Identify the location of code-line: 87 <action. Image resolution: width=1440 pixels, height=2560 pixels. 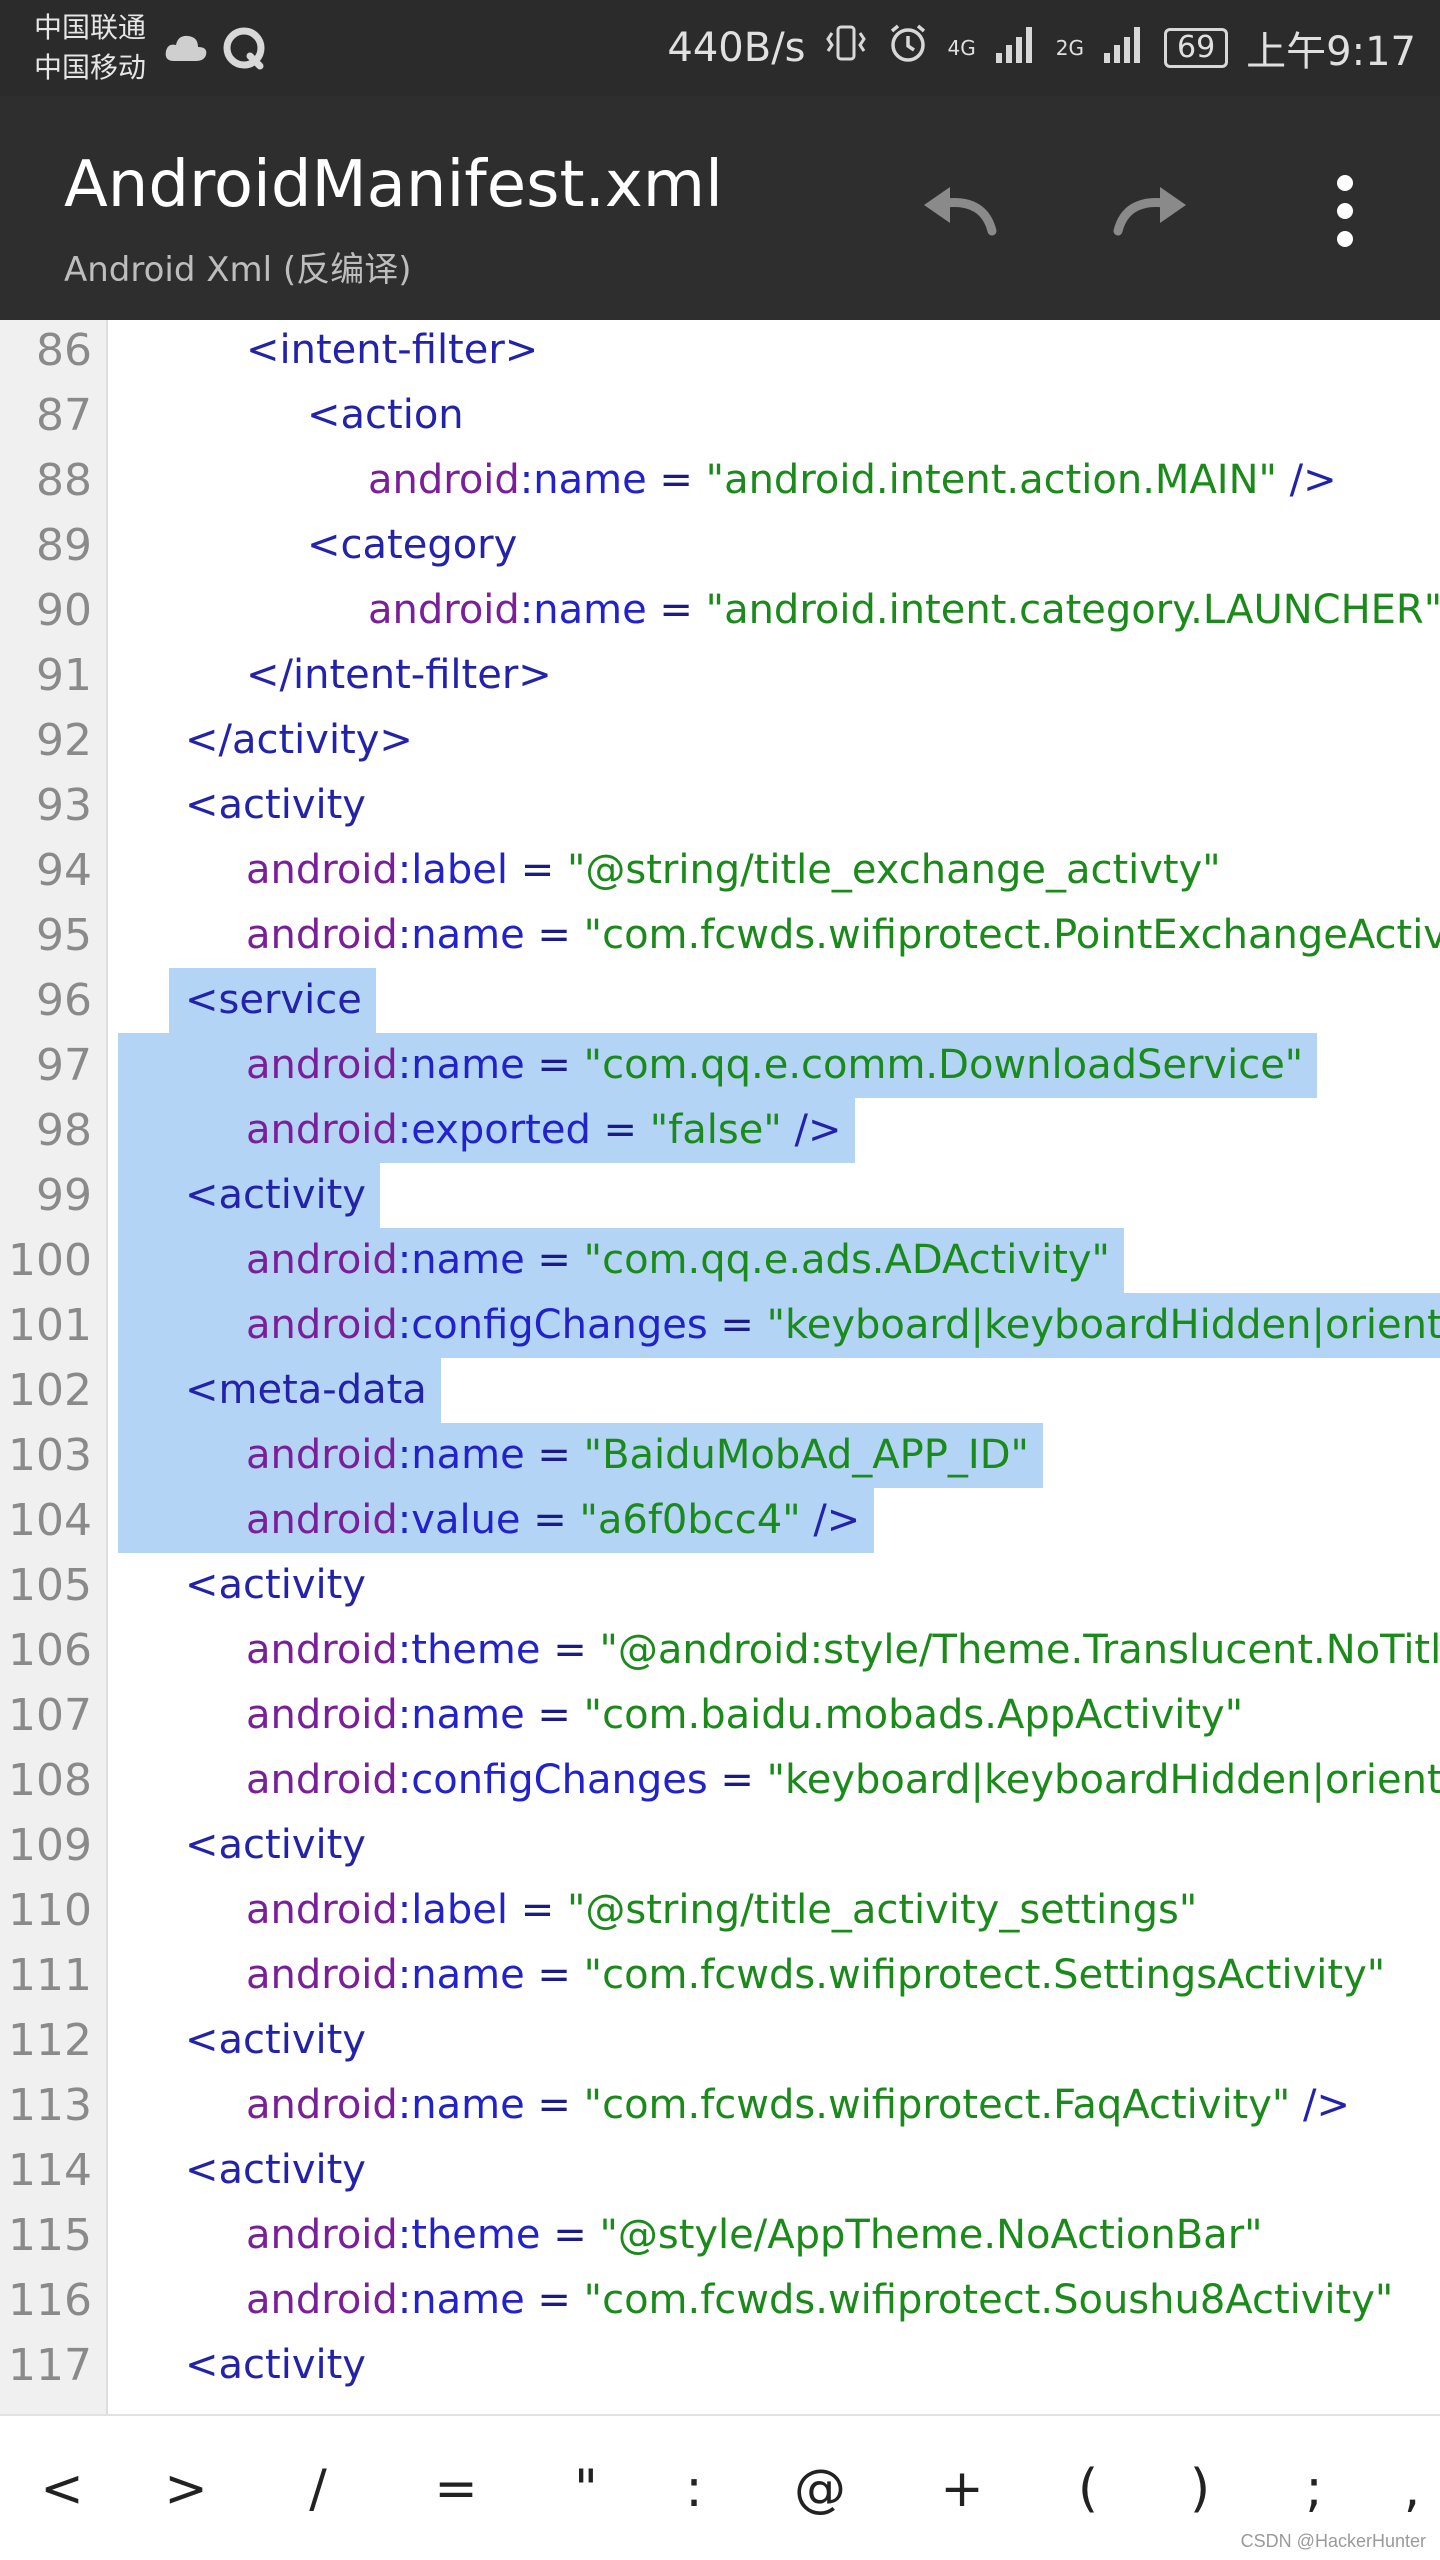
(720, 415).